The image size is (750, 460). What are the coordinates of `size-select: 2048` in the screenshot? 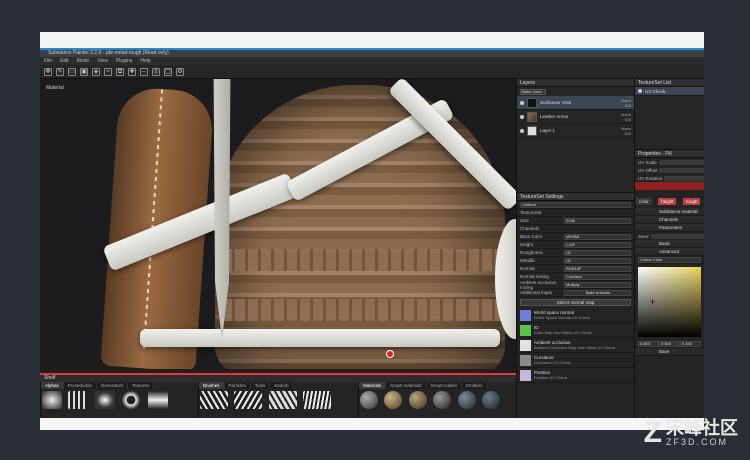 It's located at (597, 220).